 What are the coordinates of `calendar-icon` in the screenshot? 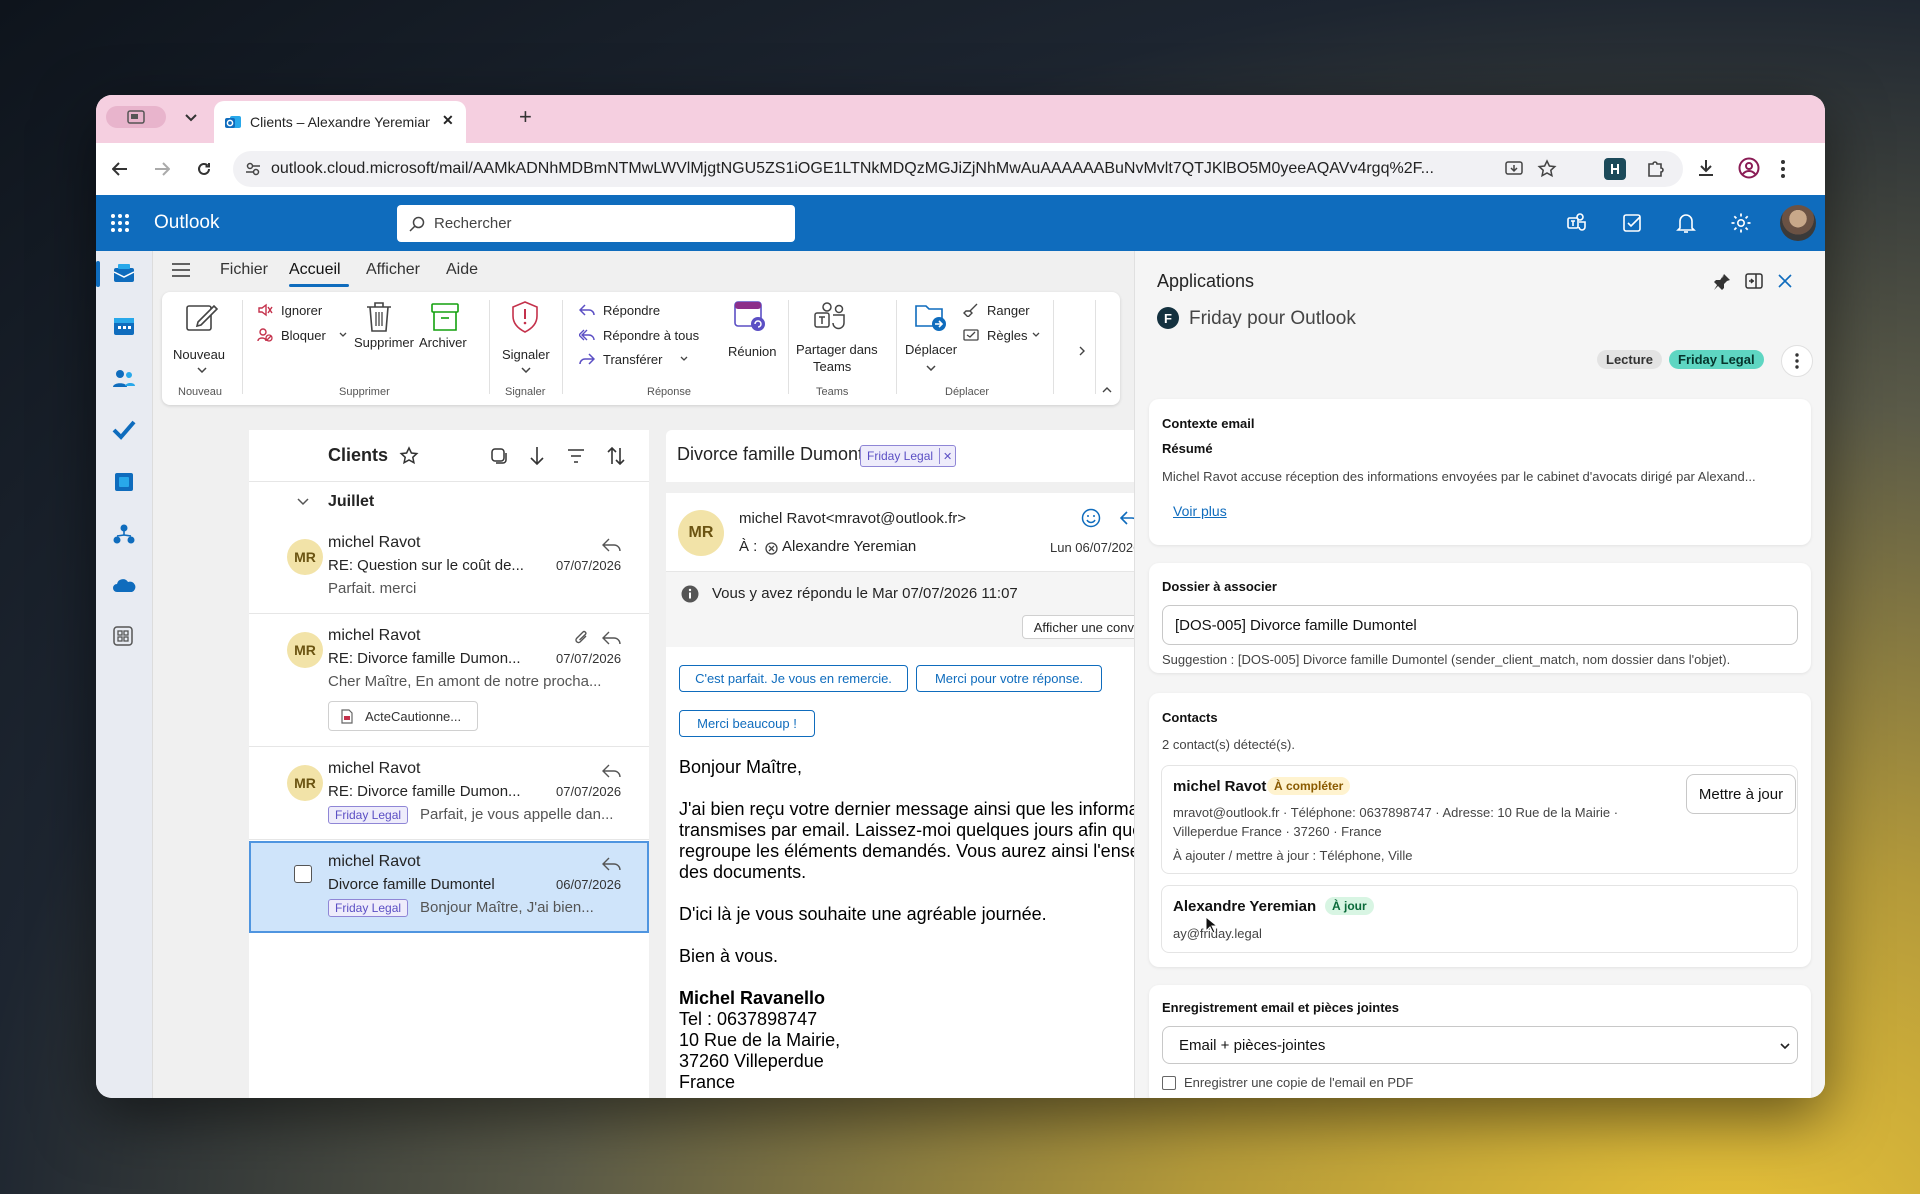 It's located at (124, 326).